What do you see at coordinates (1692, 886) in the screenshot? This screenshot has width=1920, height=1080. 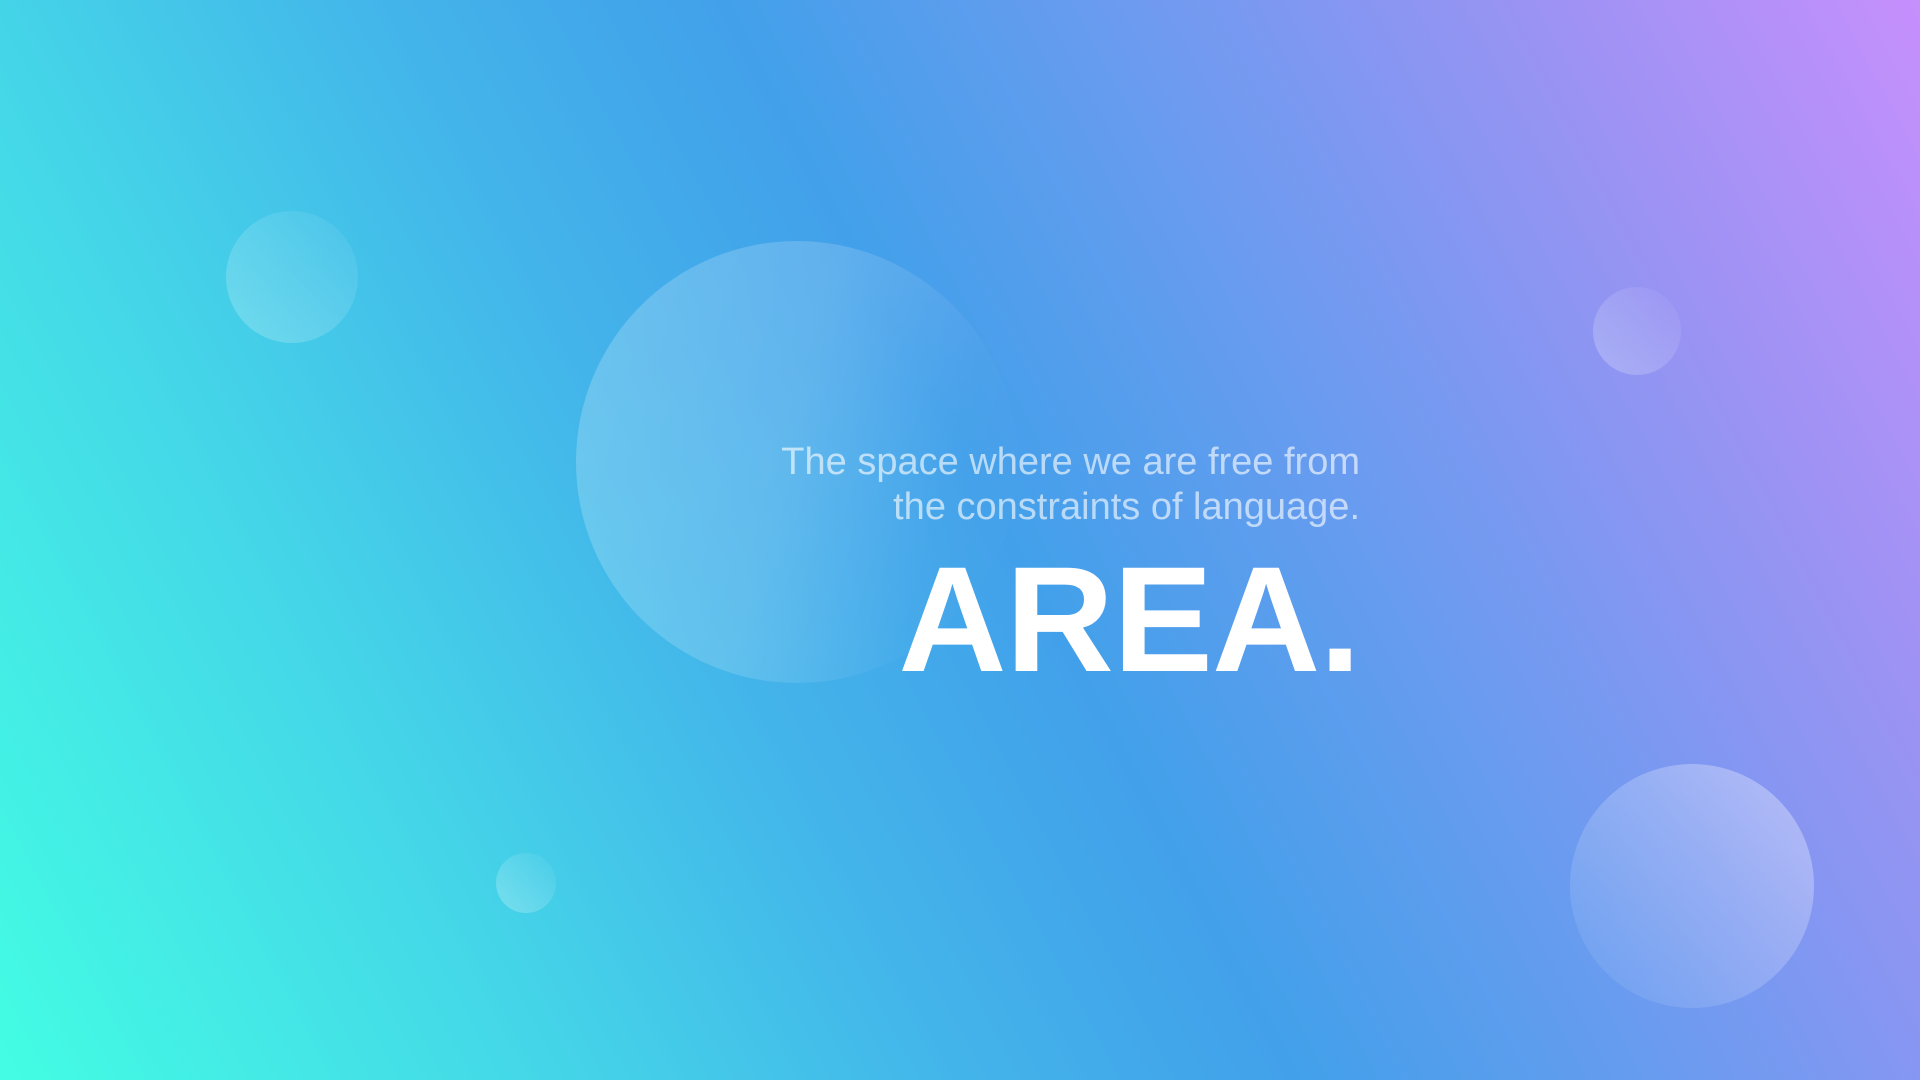 I see `decorative-circle-bottom-right` at bounding box center [1692, 886].